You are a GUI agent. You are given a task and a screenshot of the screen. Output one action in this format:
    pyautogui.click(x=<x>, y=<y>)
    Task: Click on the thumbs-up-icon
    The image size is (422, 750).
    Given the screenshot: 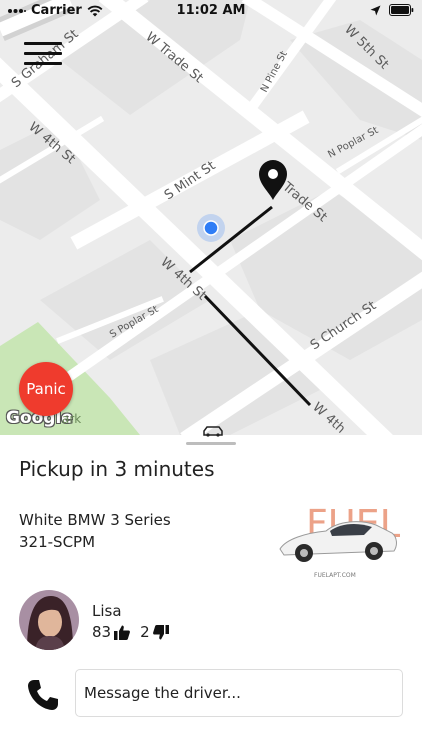 What is the action you would take?
    pyautogui.click(x=122, y=632)
    